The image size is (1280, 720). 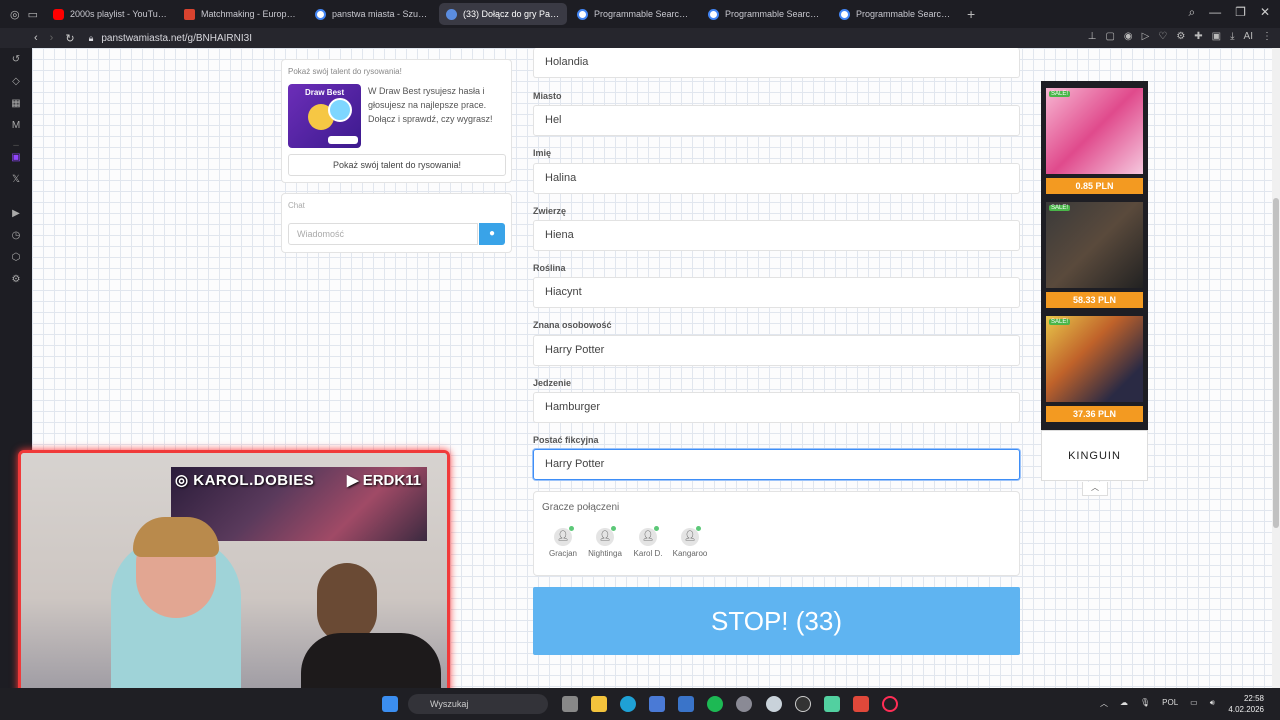 What do you see at coordinates (715, 704) in the screenshot?
I see `spotify-icon` at bounding box center [715, 704].